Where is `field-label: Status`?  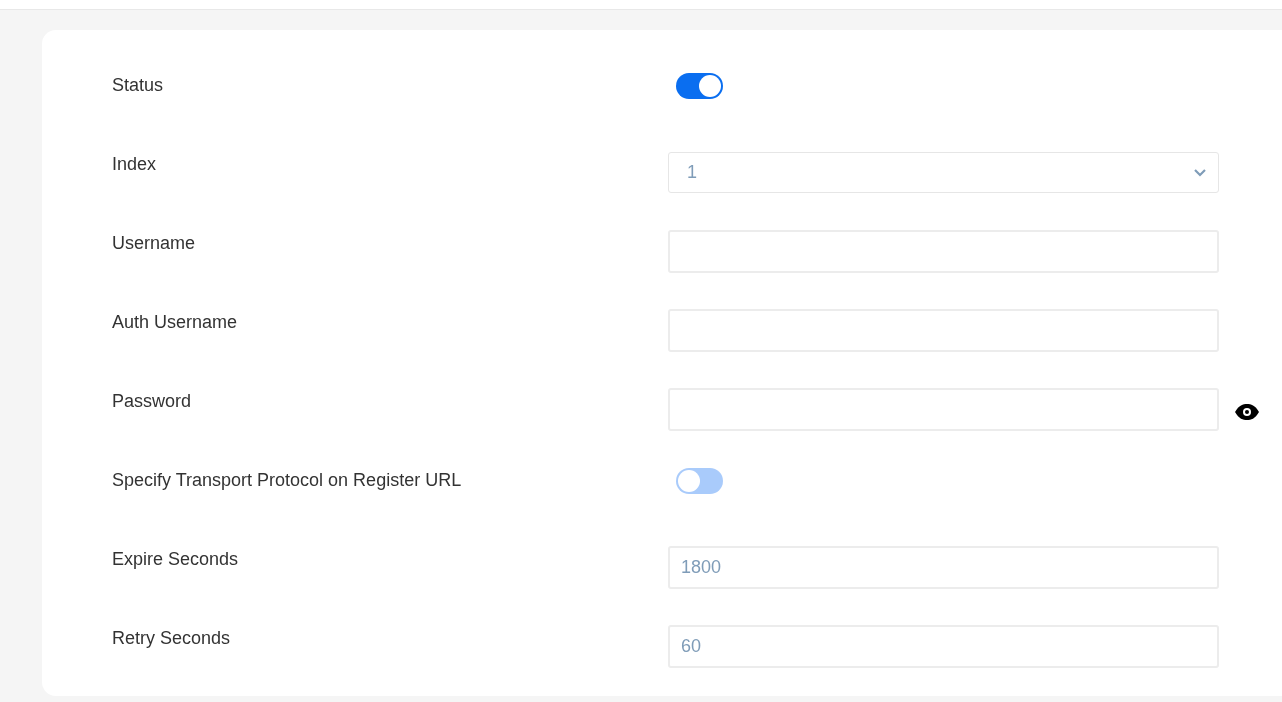 field-label: Status is located at coordinates (138, 85).